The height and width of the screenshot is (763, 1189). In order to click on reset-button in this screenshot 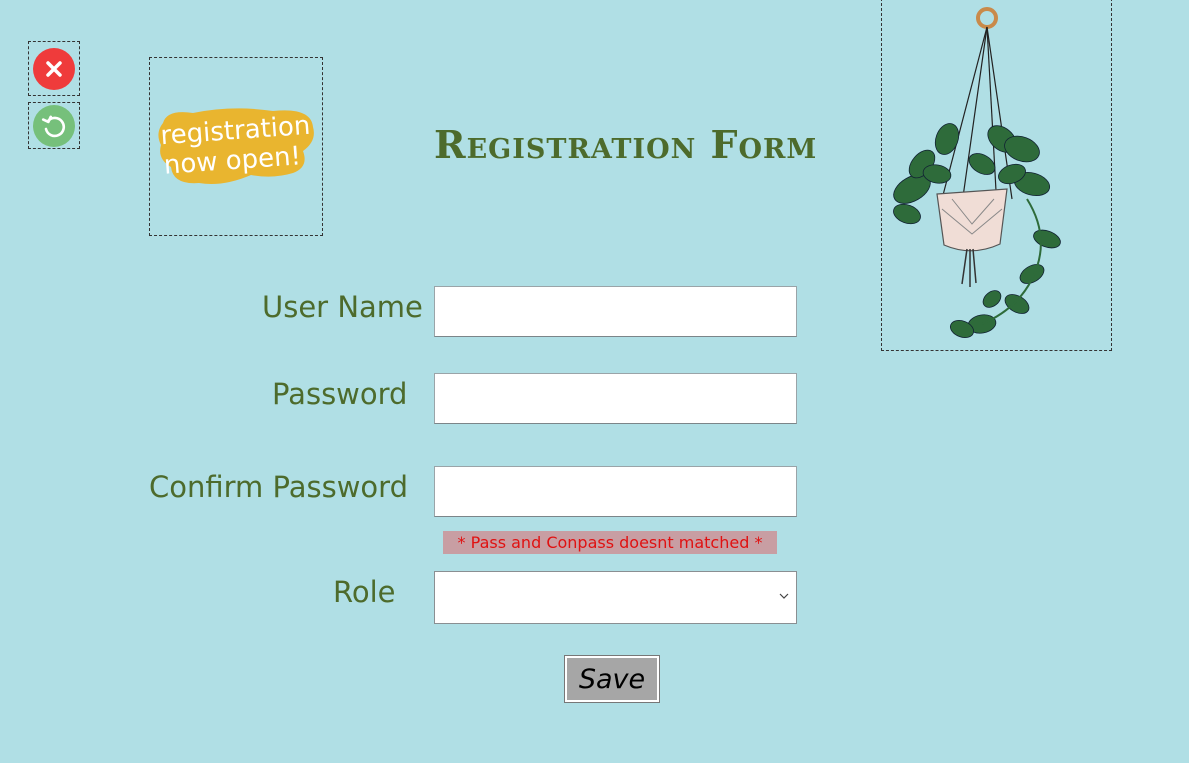, I will do `click(54, 125)`.